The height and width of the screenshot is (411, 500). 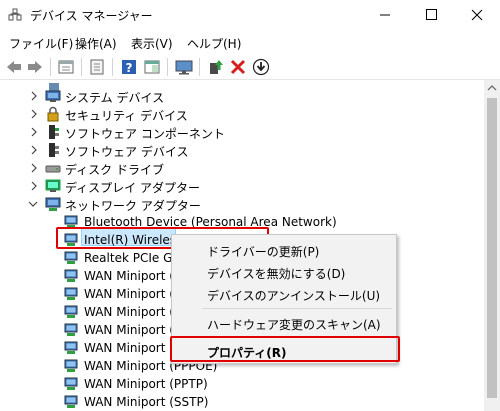 I want to click on close-button, so click(x=477, y=15).